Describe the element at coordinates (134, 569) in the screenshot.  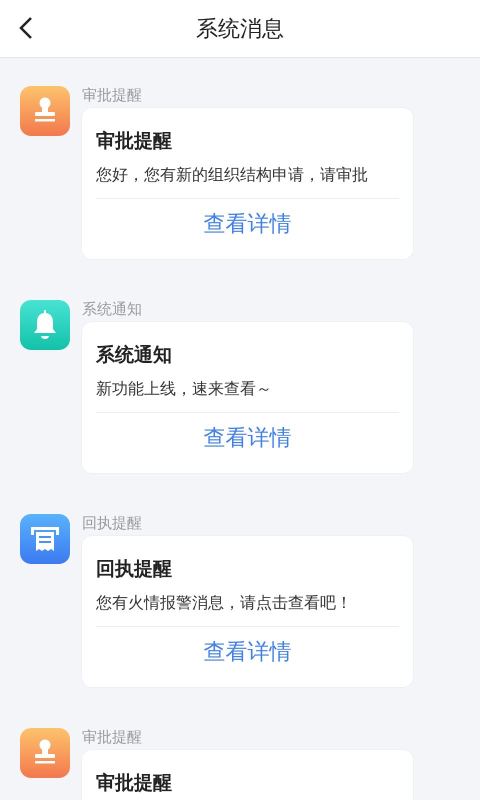
I see `message-title: 回执提醒` at that location.